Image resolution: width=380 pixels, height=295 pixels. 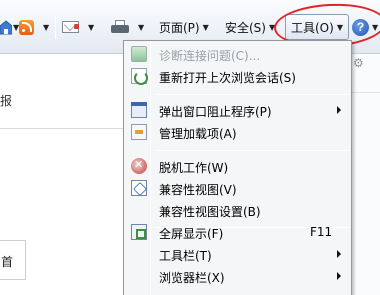 I want to click on content-divider, so click(x=62, y=128).